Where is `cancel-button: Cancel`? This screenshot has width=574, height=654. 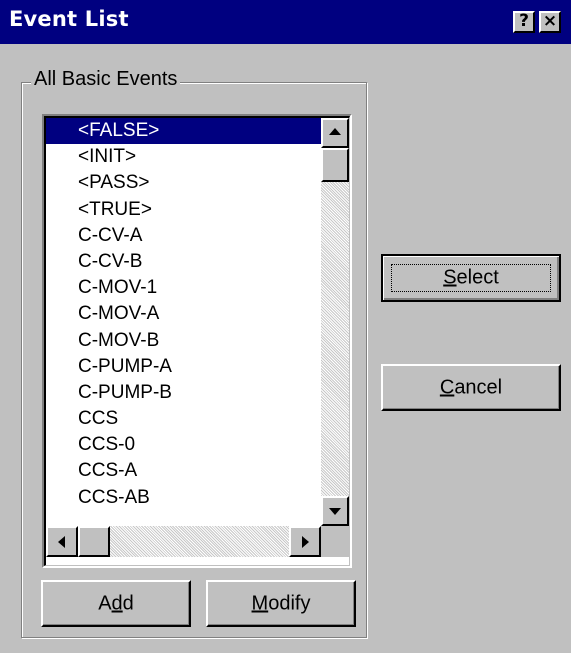
cancel-button: Cancel is located at coordinates (471, 387).